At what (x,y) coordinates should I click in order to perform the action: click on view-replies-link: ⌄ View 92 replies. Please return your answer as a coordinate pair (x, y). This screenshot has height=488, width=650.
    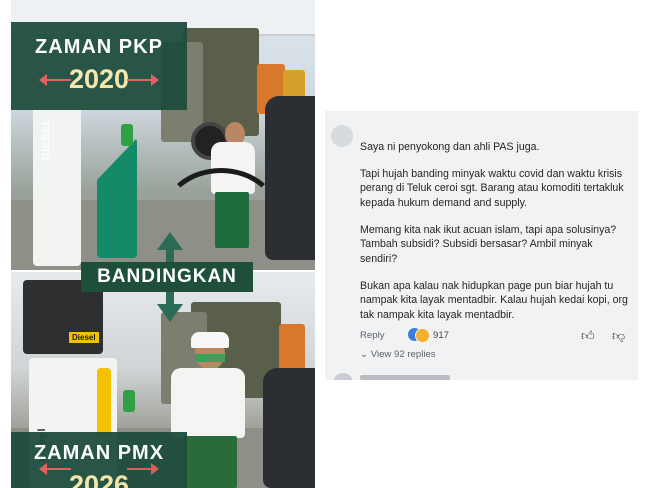
    Looking at the image, I should click on (398, 354).